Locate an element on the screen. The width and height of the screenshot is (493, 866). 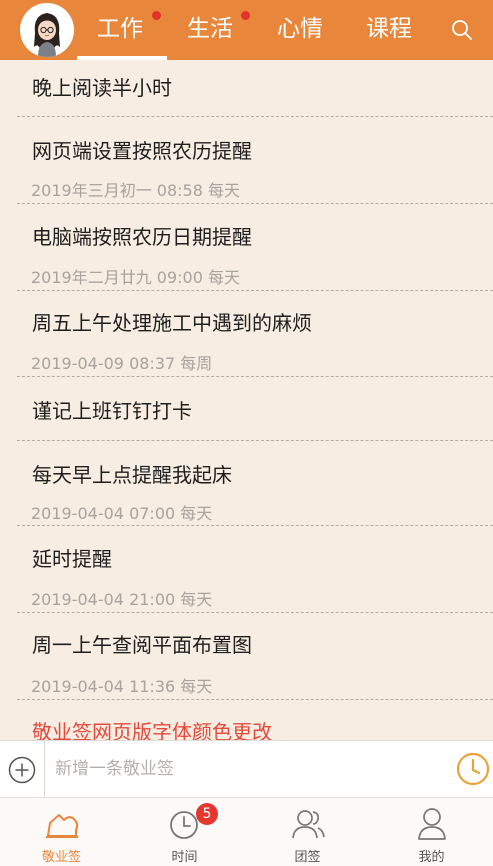
nav-item-time: 5 时间 is located at coordinates (184, 832).